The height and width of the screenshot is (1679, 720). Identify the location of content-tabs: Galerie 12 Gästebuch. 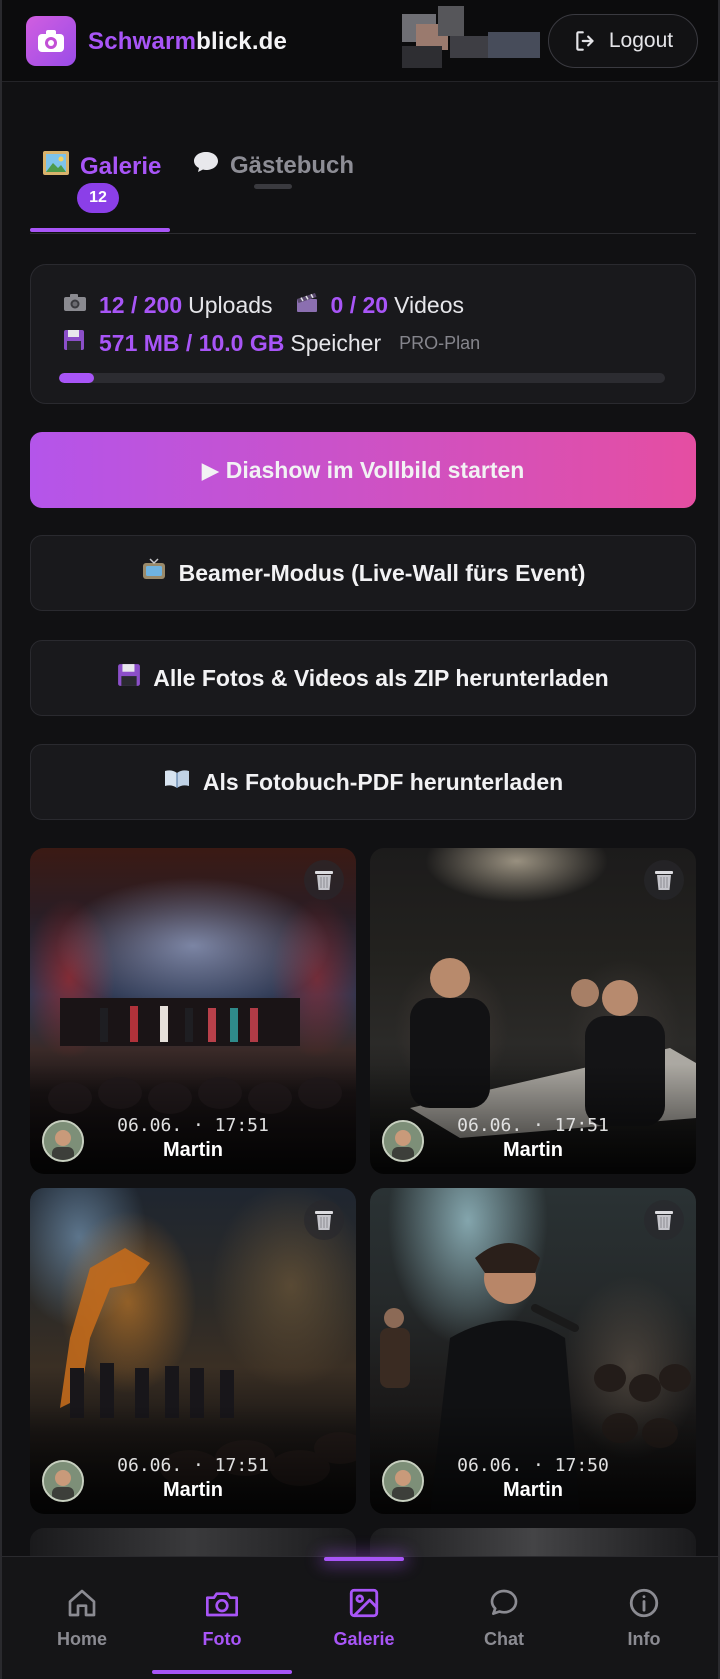
(363, 187).